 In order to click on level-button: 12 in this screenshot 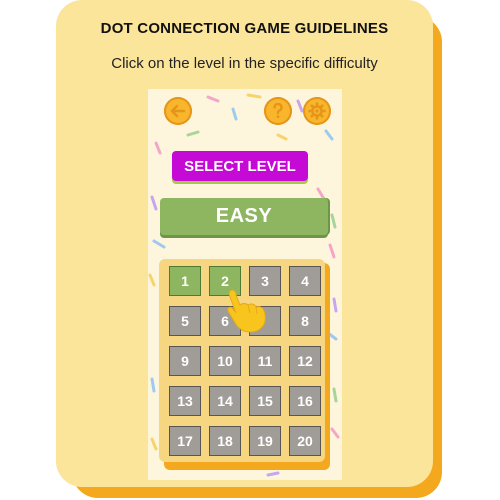, I will do `click(305, 361)`.